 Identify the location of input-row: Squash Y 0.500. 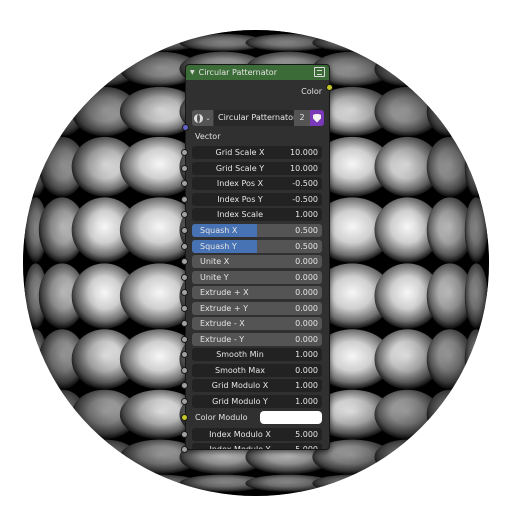
(257, 246).